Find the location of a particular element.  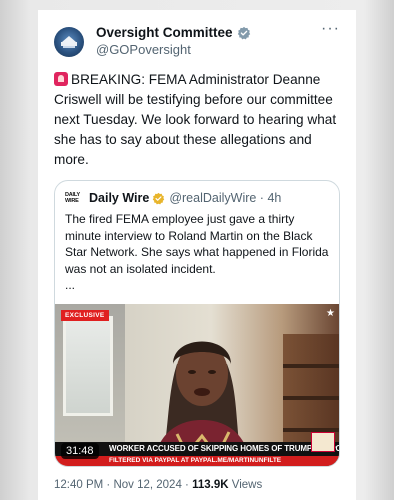

house-seal-icon is located at coordinates (69, 42).